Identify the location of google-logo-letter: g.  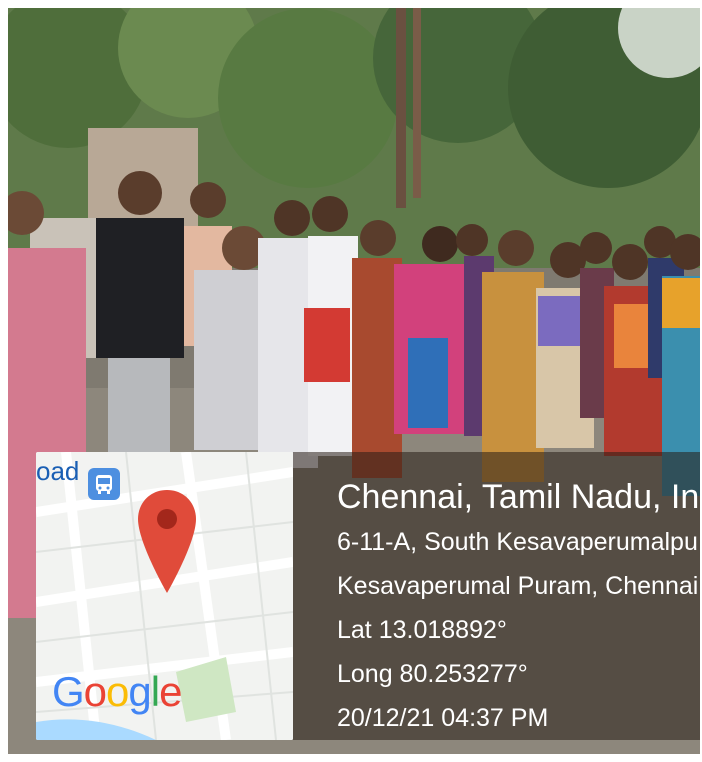
(139, 691).